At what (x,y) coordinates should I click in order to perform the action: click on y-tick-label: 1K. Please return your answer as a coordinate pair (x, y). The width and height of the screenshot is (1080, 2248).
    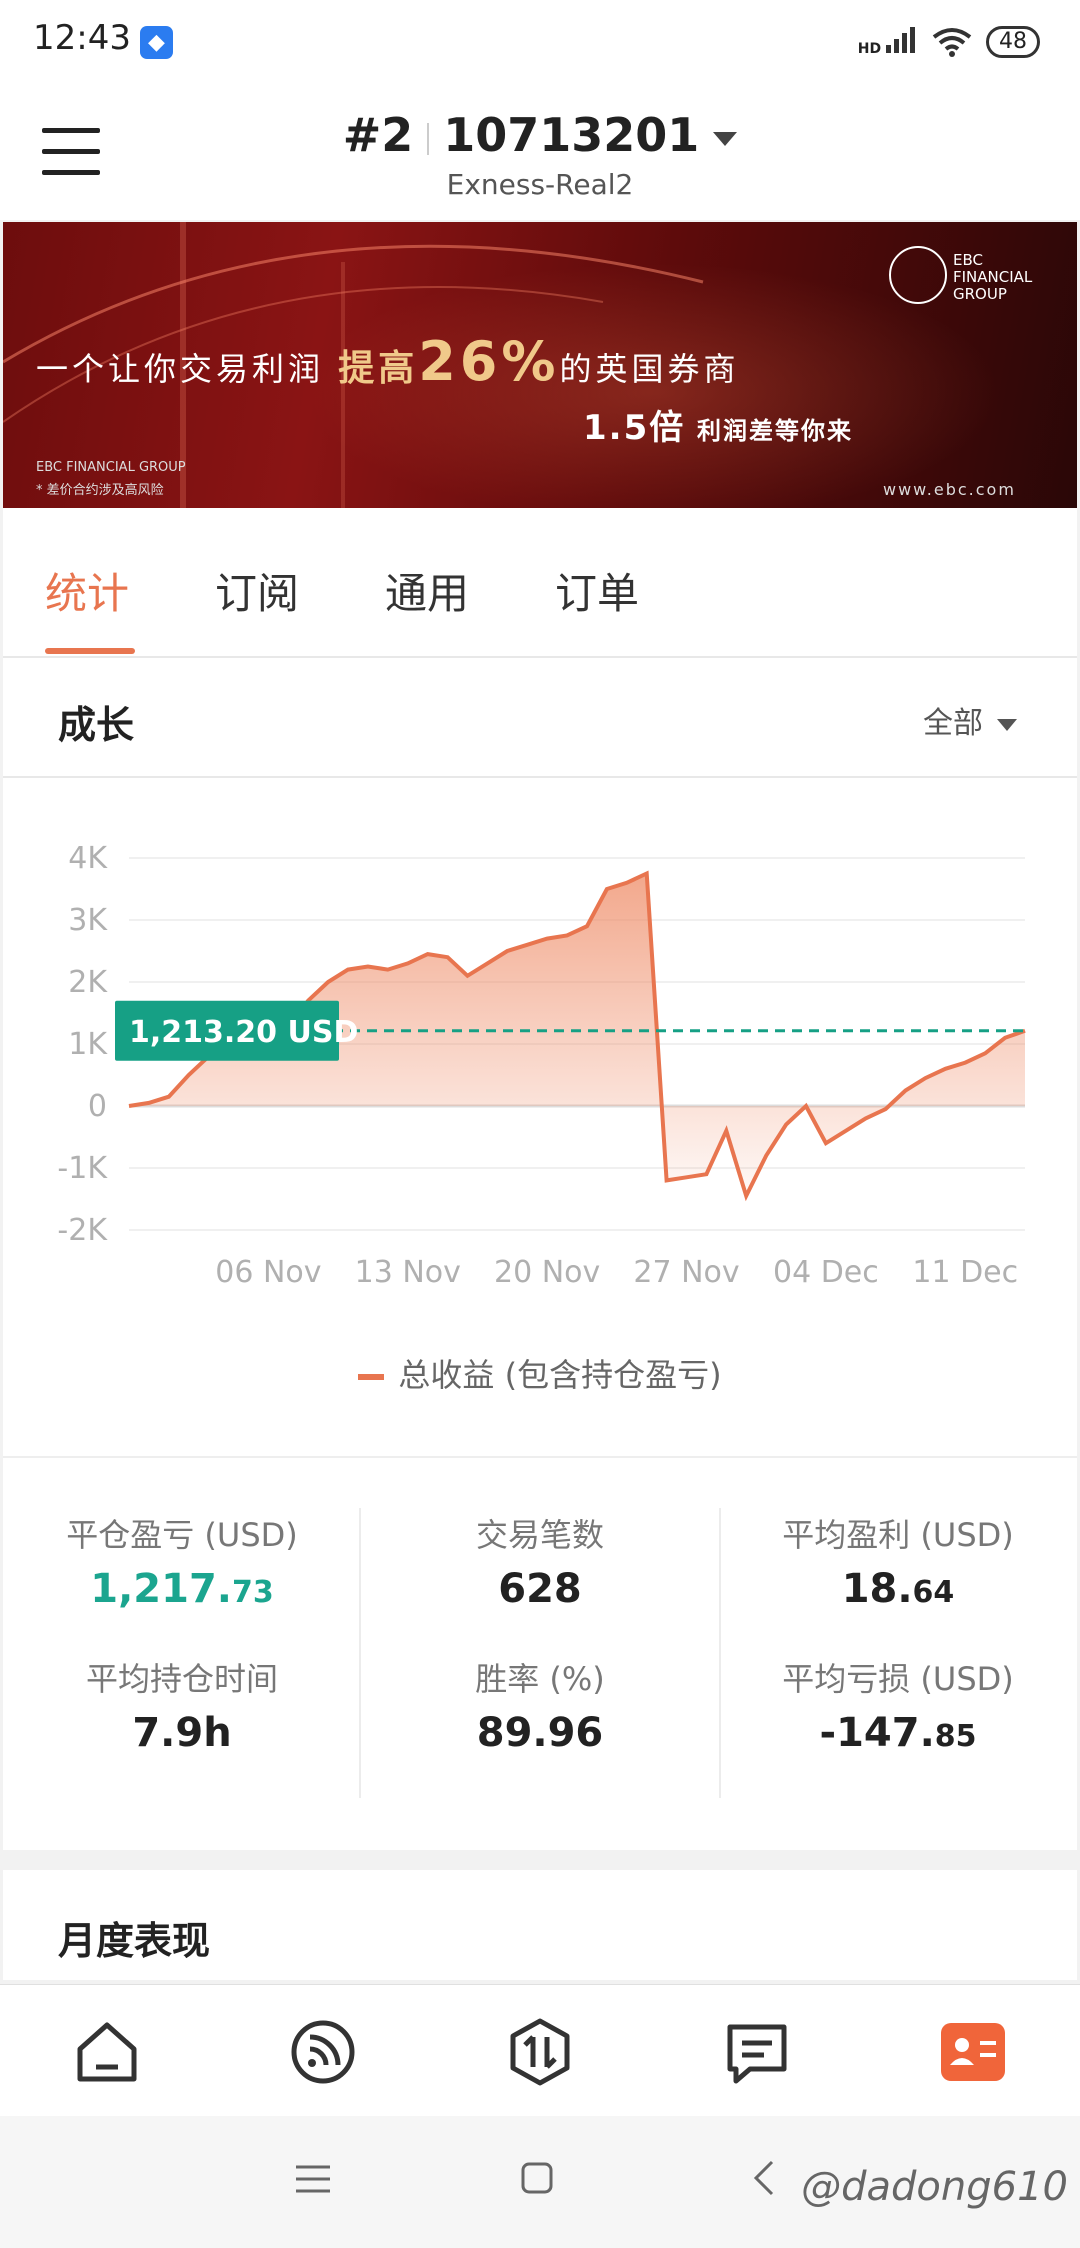
    Looking at the image, I should click on (88, 1044).